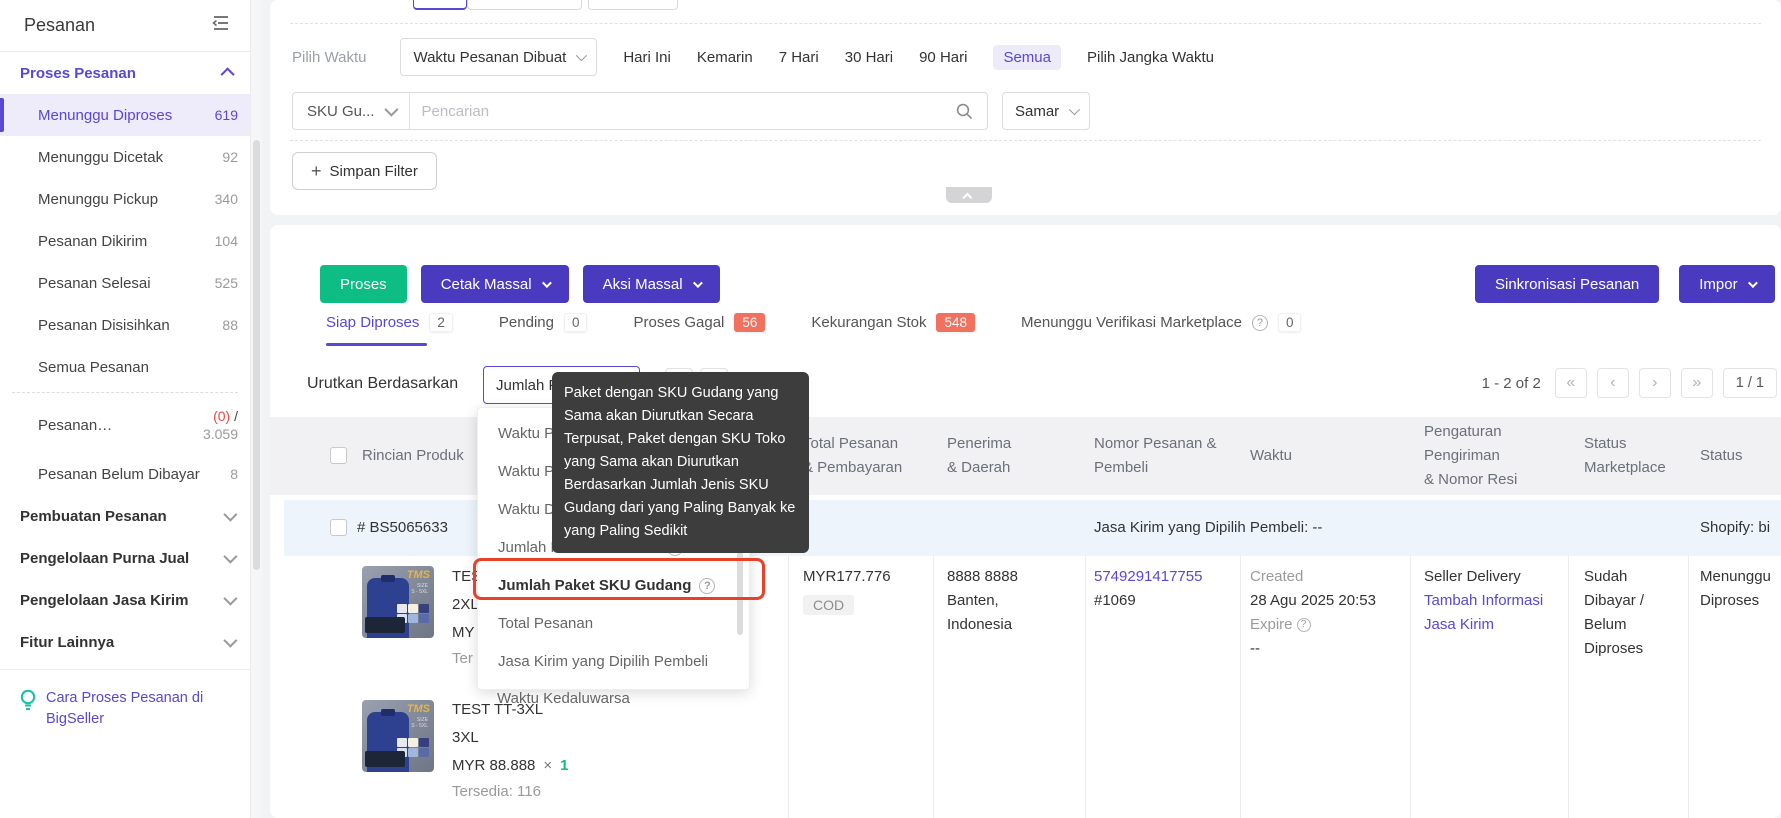  I want to click on match-mode-select: Samar, so click(1046, 111).